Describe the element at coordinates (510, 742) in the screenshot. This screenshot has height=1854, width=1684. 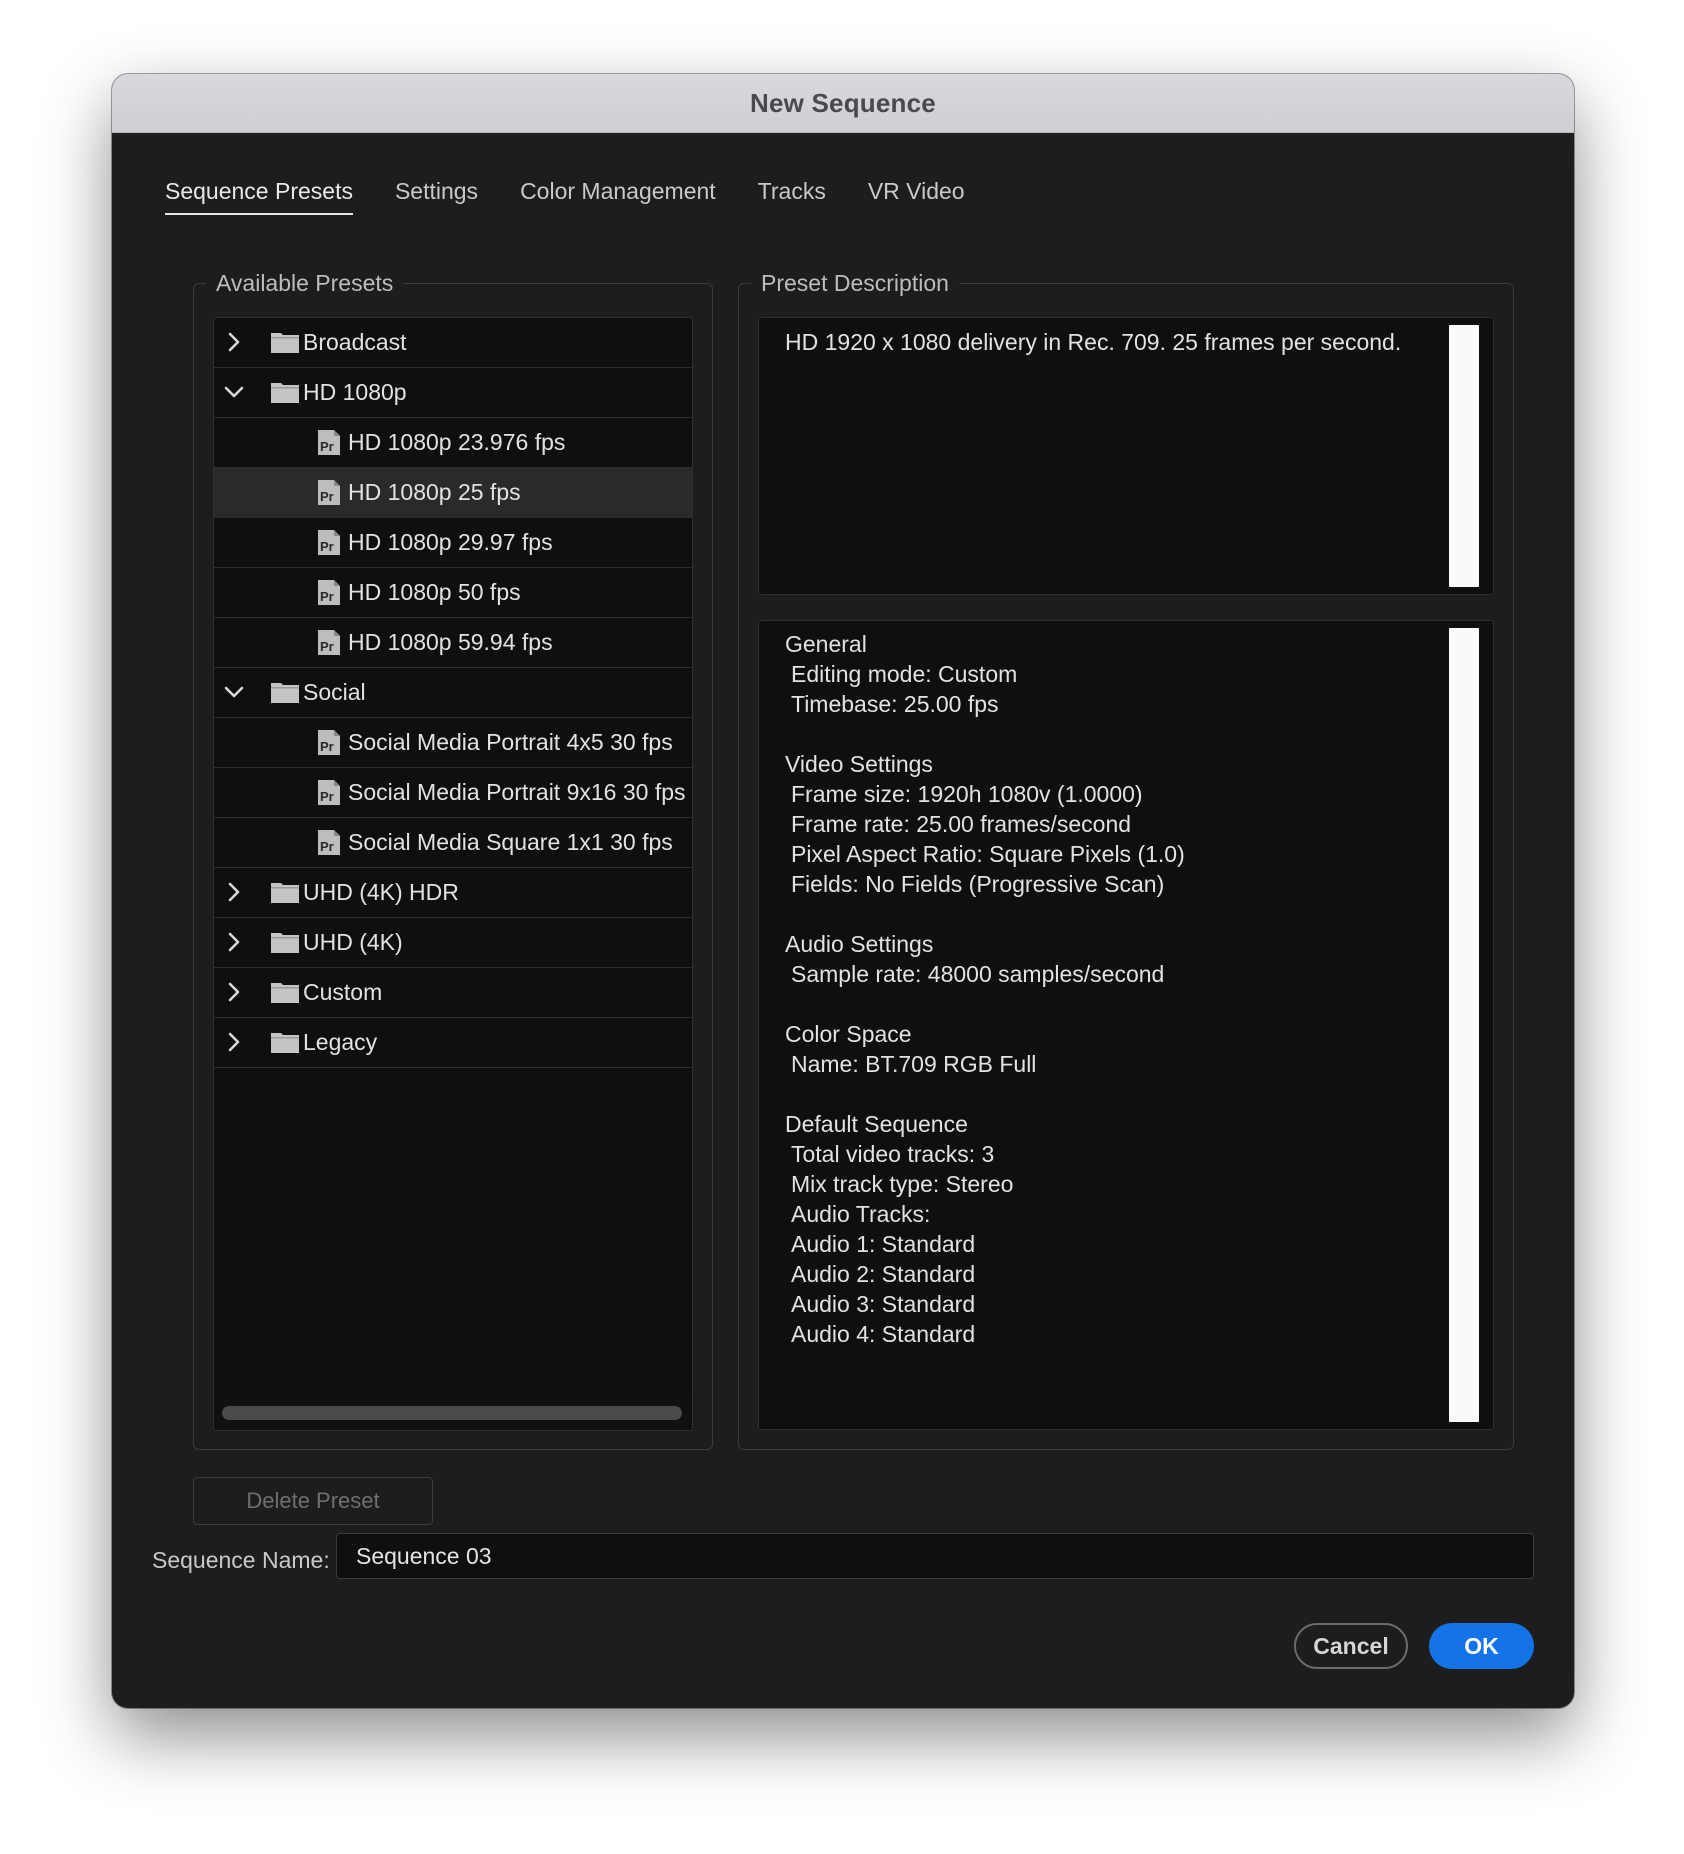
I see `preset-label: Social Media Portrait 4x5 30 fps` at that location.